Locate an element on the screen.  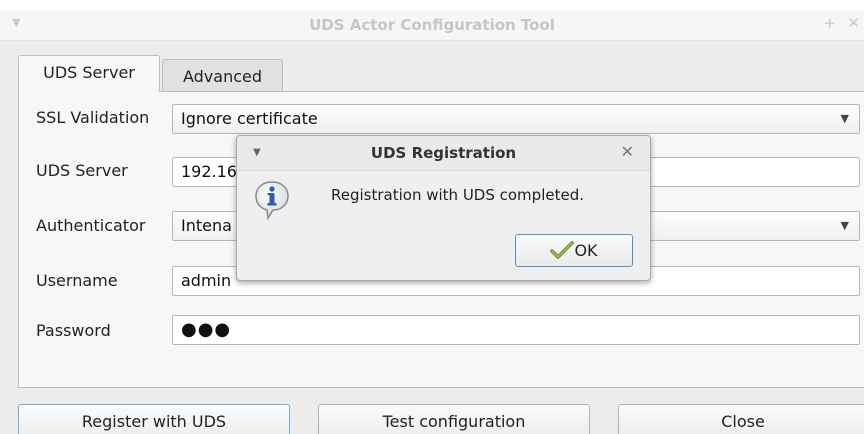
uds-server-value: 192.16 is located at coordinates (209, 171).